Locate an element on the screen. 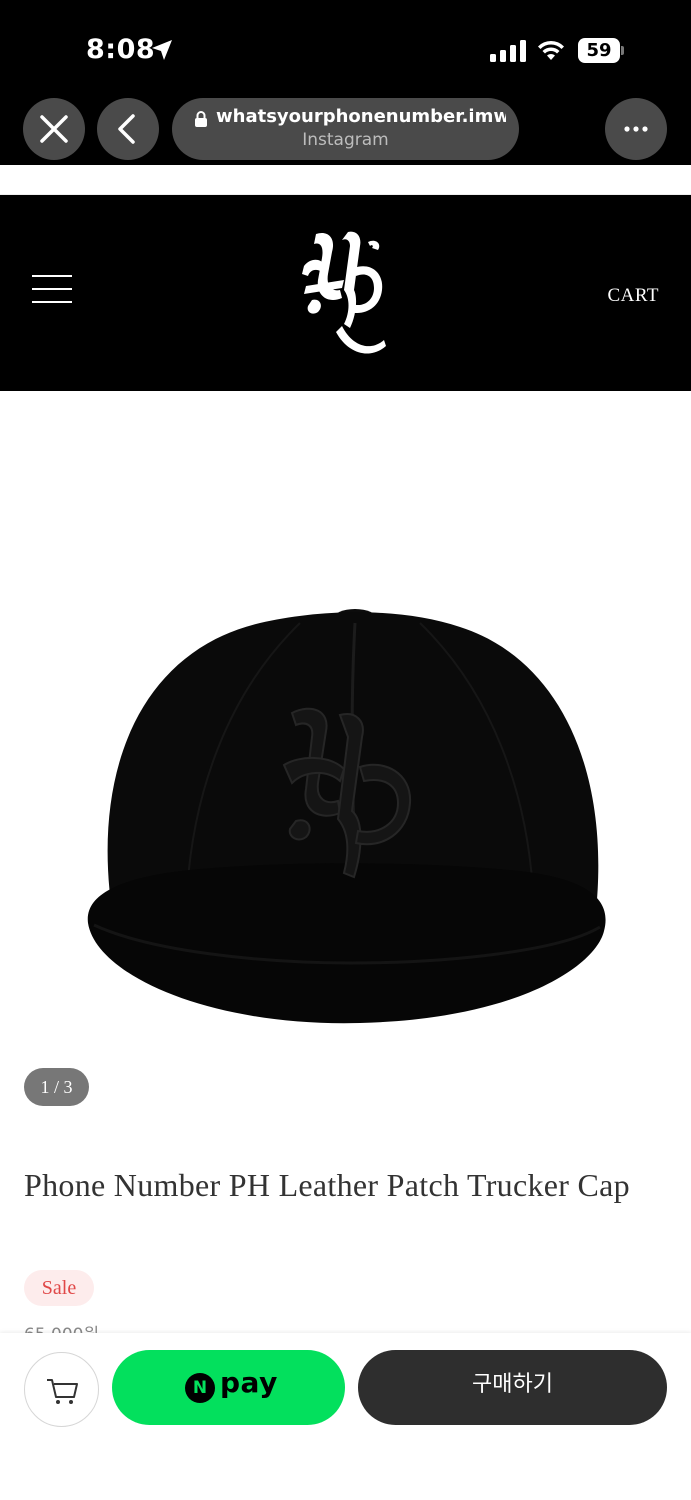  battery-level: 59 is located at coordinates (599, 50).